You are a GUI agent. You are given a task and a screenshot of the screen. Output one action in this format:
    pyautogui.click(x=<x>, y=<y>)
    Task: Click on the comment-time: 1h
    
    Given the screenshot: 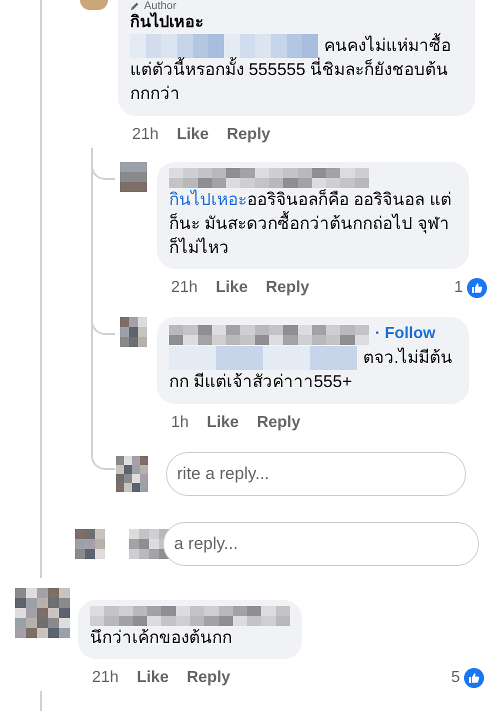 What is the action you would take?
    pyautogui.click(x=180, y=423)
    